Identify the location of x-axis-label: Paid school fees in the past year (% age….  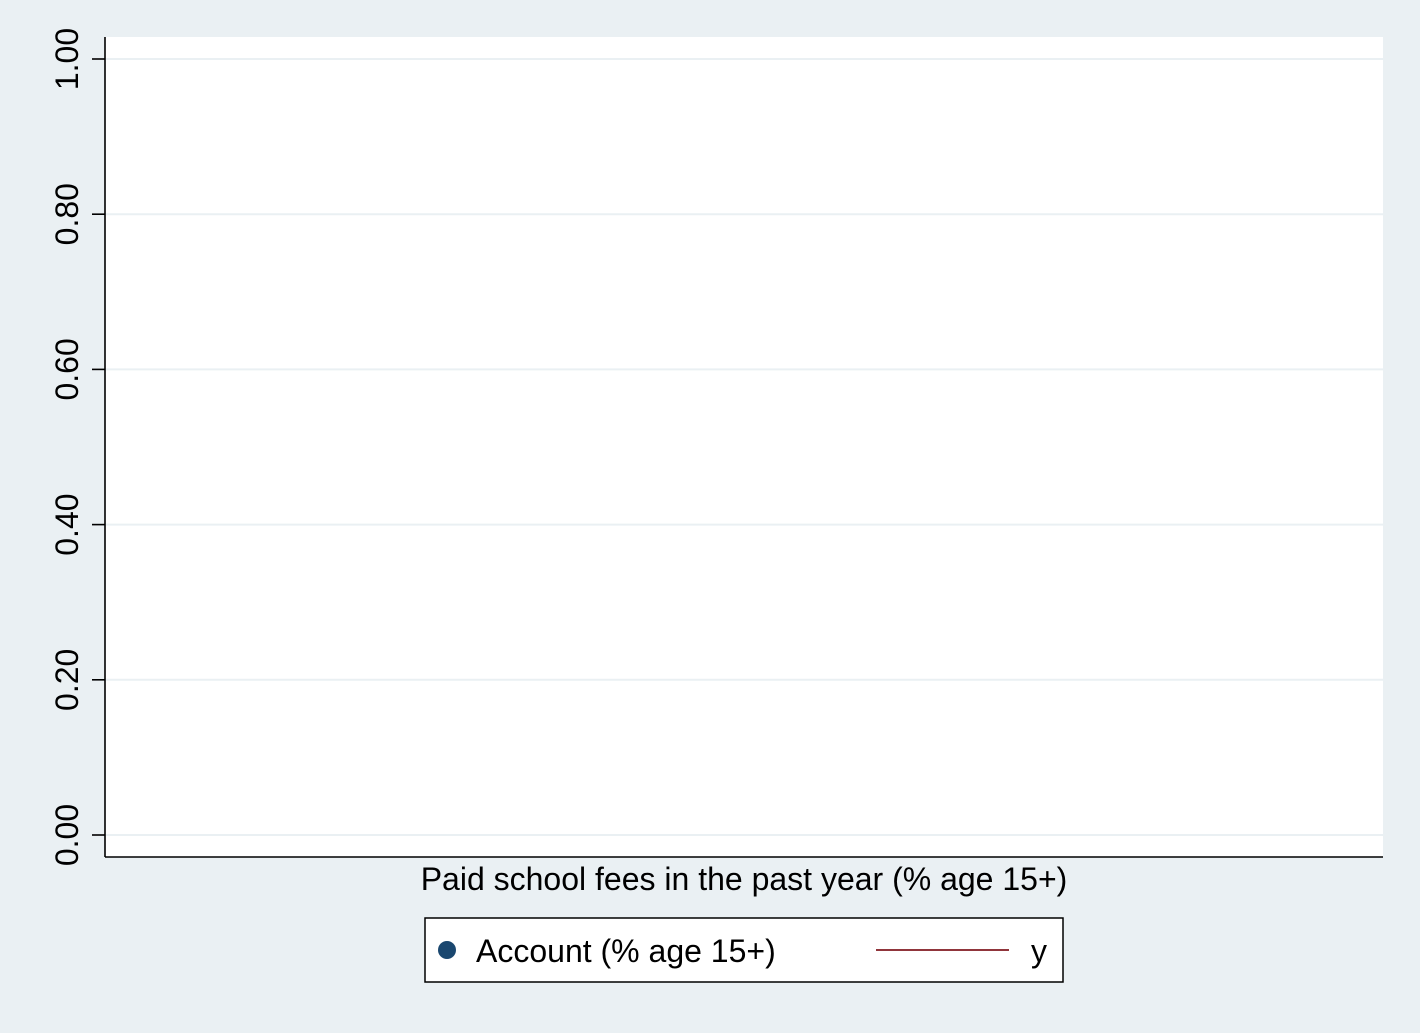
(744, 879).